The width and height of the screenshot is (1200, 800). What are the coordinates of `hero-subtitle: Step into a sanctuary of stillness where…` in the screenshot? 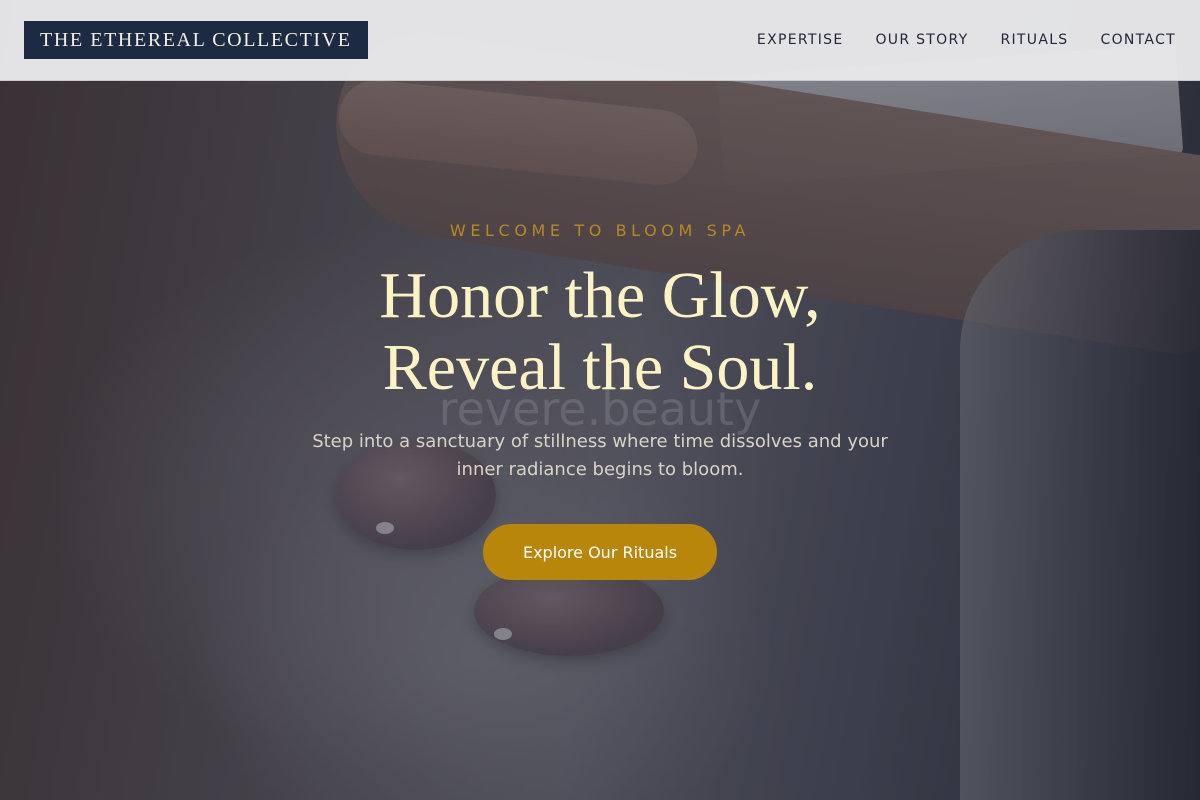 It's located at (600, 455).